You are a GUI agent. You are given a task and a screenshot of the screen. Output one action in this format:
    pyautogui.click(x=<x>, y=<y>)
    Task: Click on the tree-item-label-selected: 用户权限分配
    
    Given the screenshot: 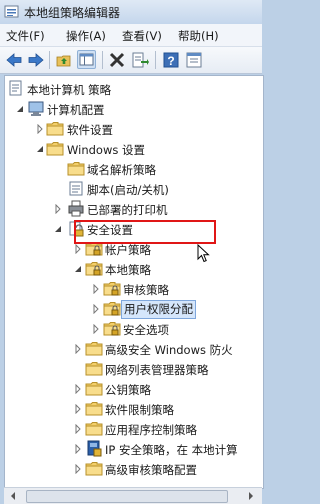 What is the action you would take?
    pyautogui.click(x=158, y=309)
    